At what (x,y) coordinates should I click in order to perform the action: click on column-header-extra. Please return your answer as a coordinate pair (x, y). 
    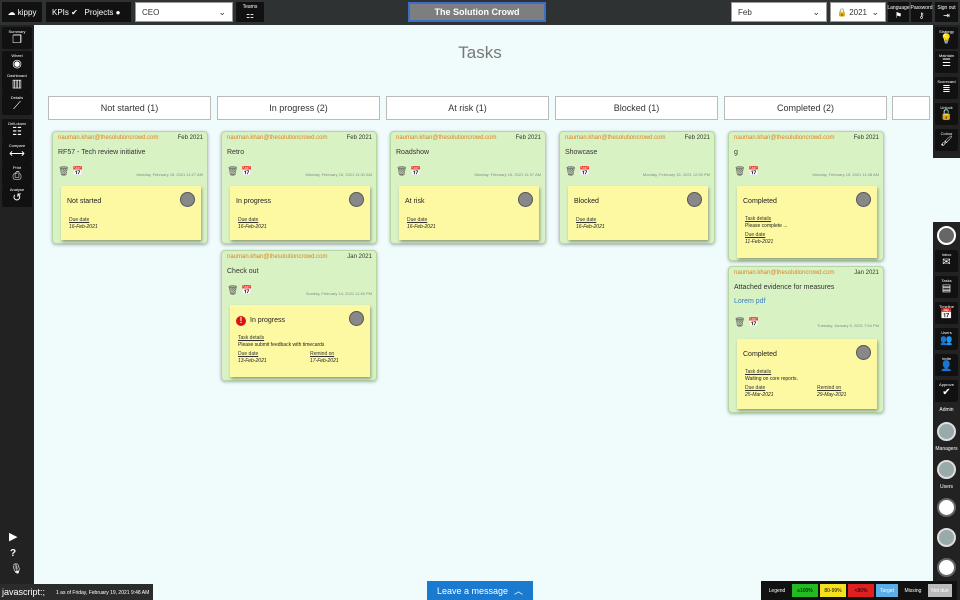
    Looking at the image, I should click on (911, 108).